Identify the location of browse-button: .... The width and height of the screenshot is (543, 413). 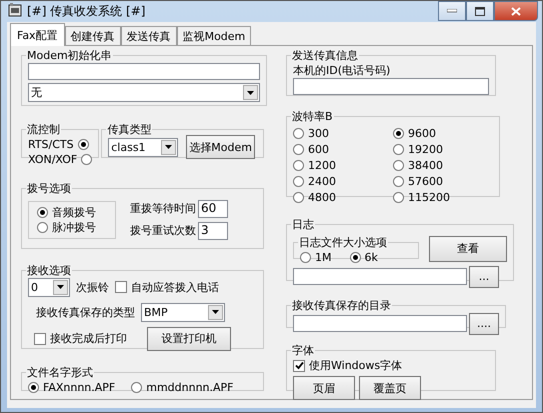
(484, 277).